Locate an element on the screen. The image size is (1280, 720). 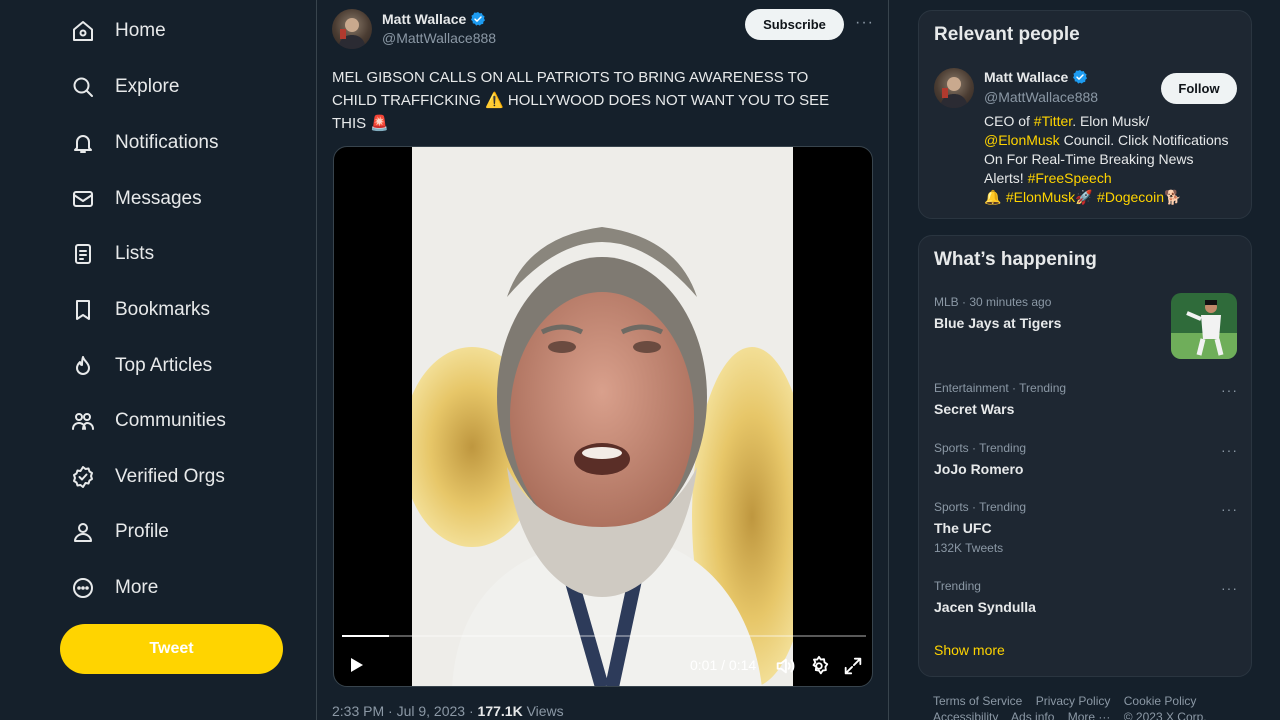
trend-meta: MLB · 30 minutes ago is located at coordinates (993, 302).